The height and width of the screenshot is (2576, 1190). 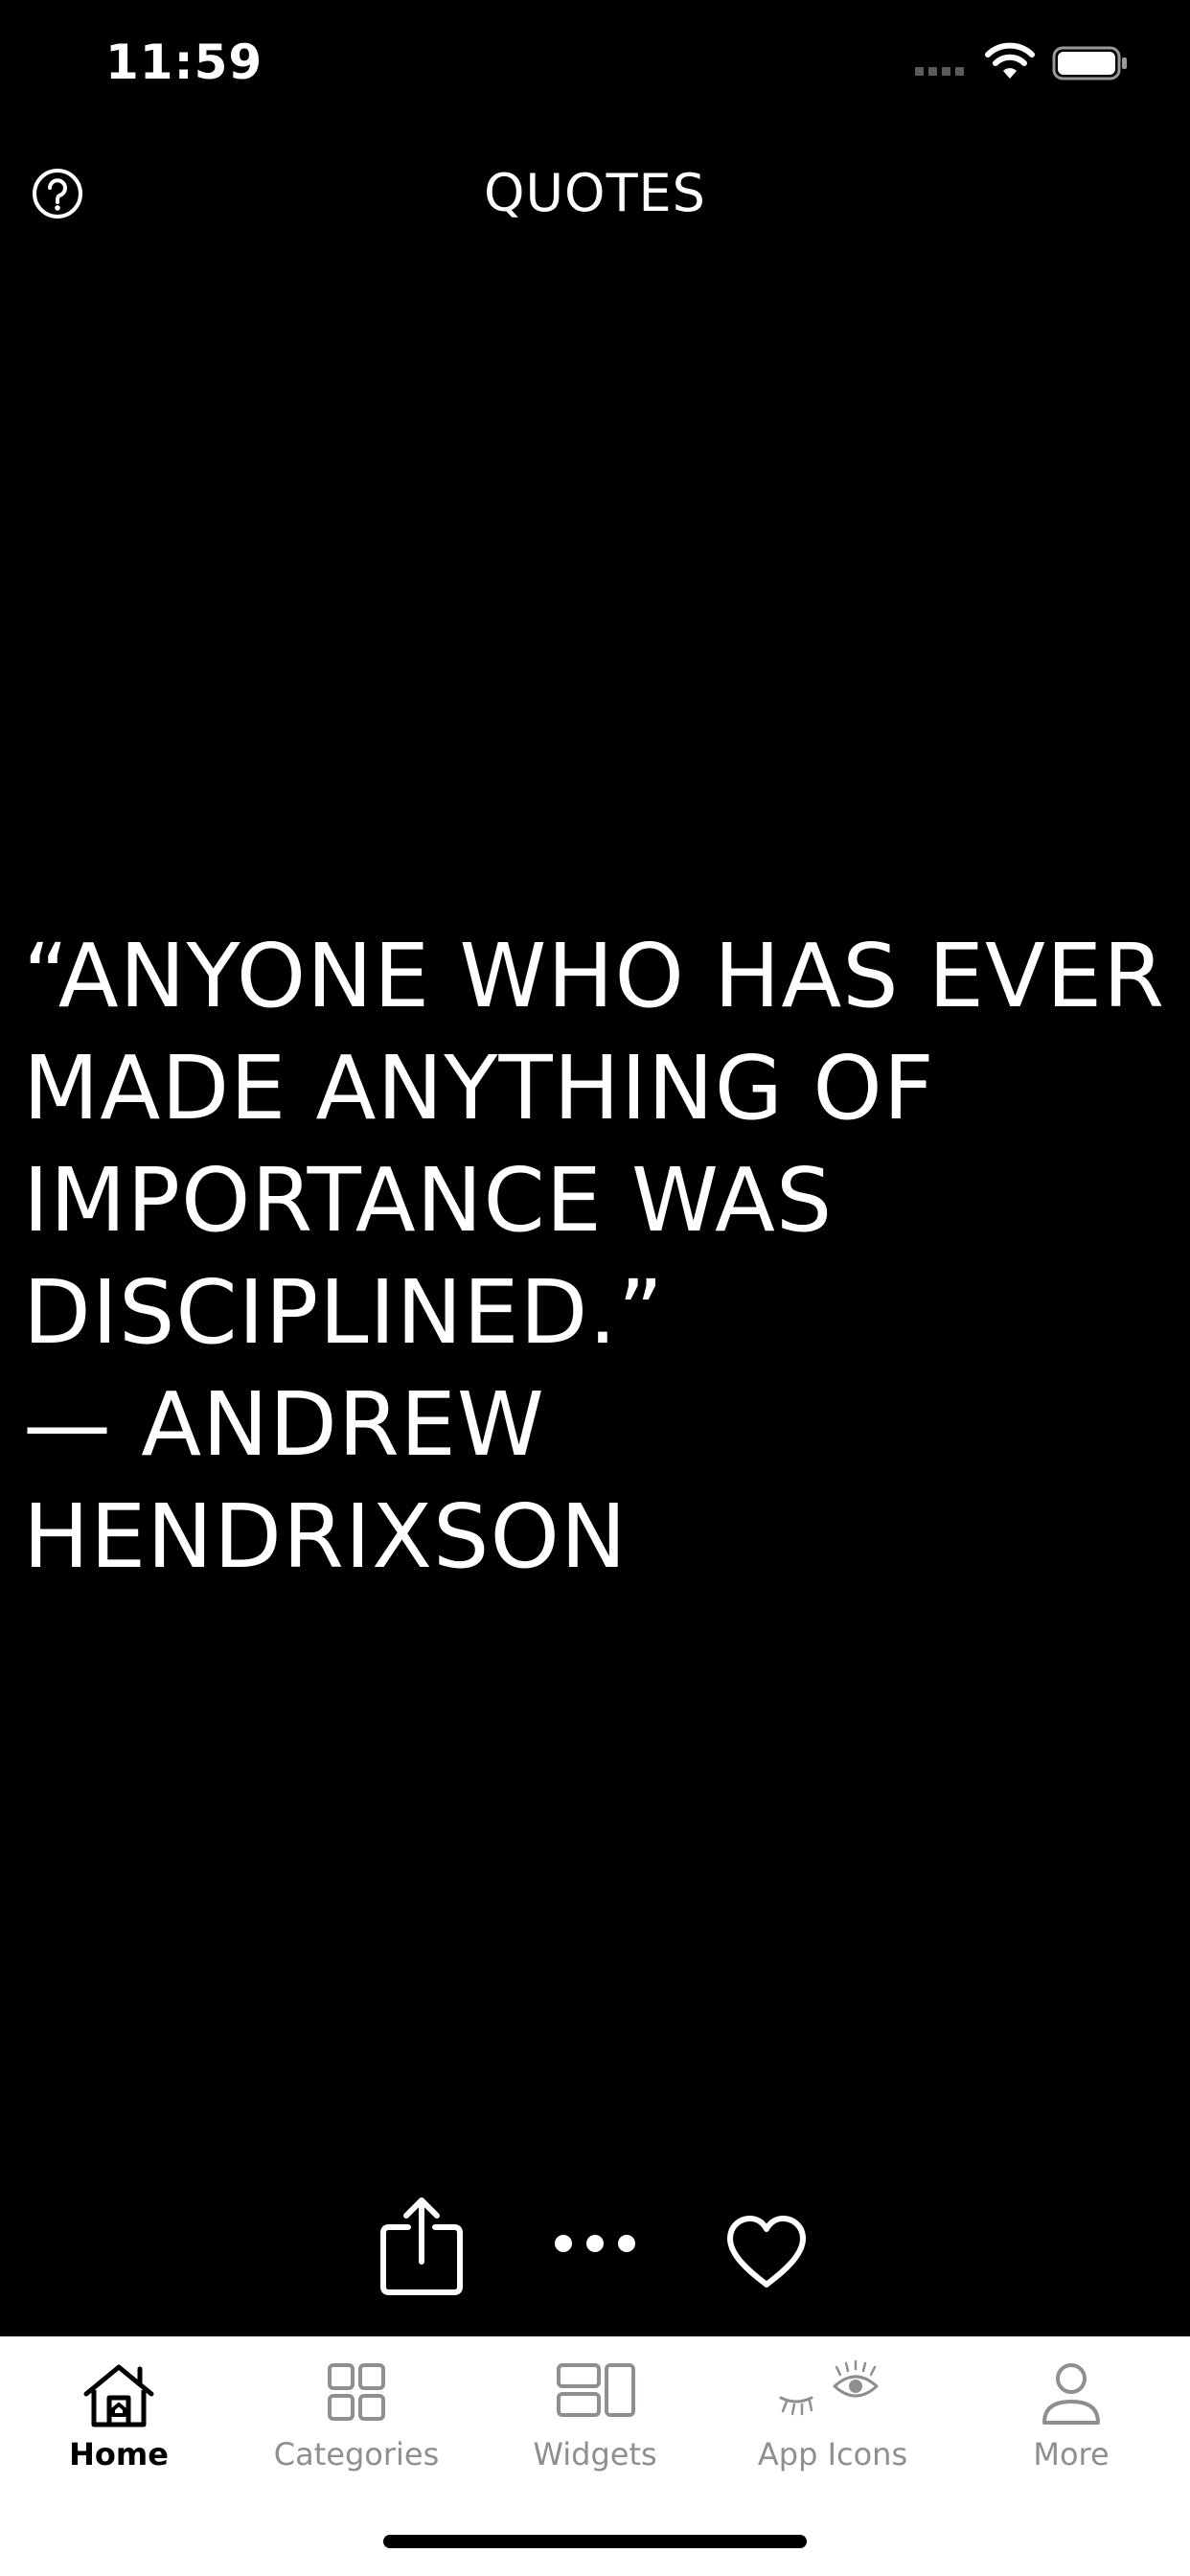 What do you see at coordinates (833, 2454) in the screenshot?
I see `tab-label-app-icons: App Icons` at bounding box center [833, 2454].